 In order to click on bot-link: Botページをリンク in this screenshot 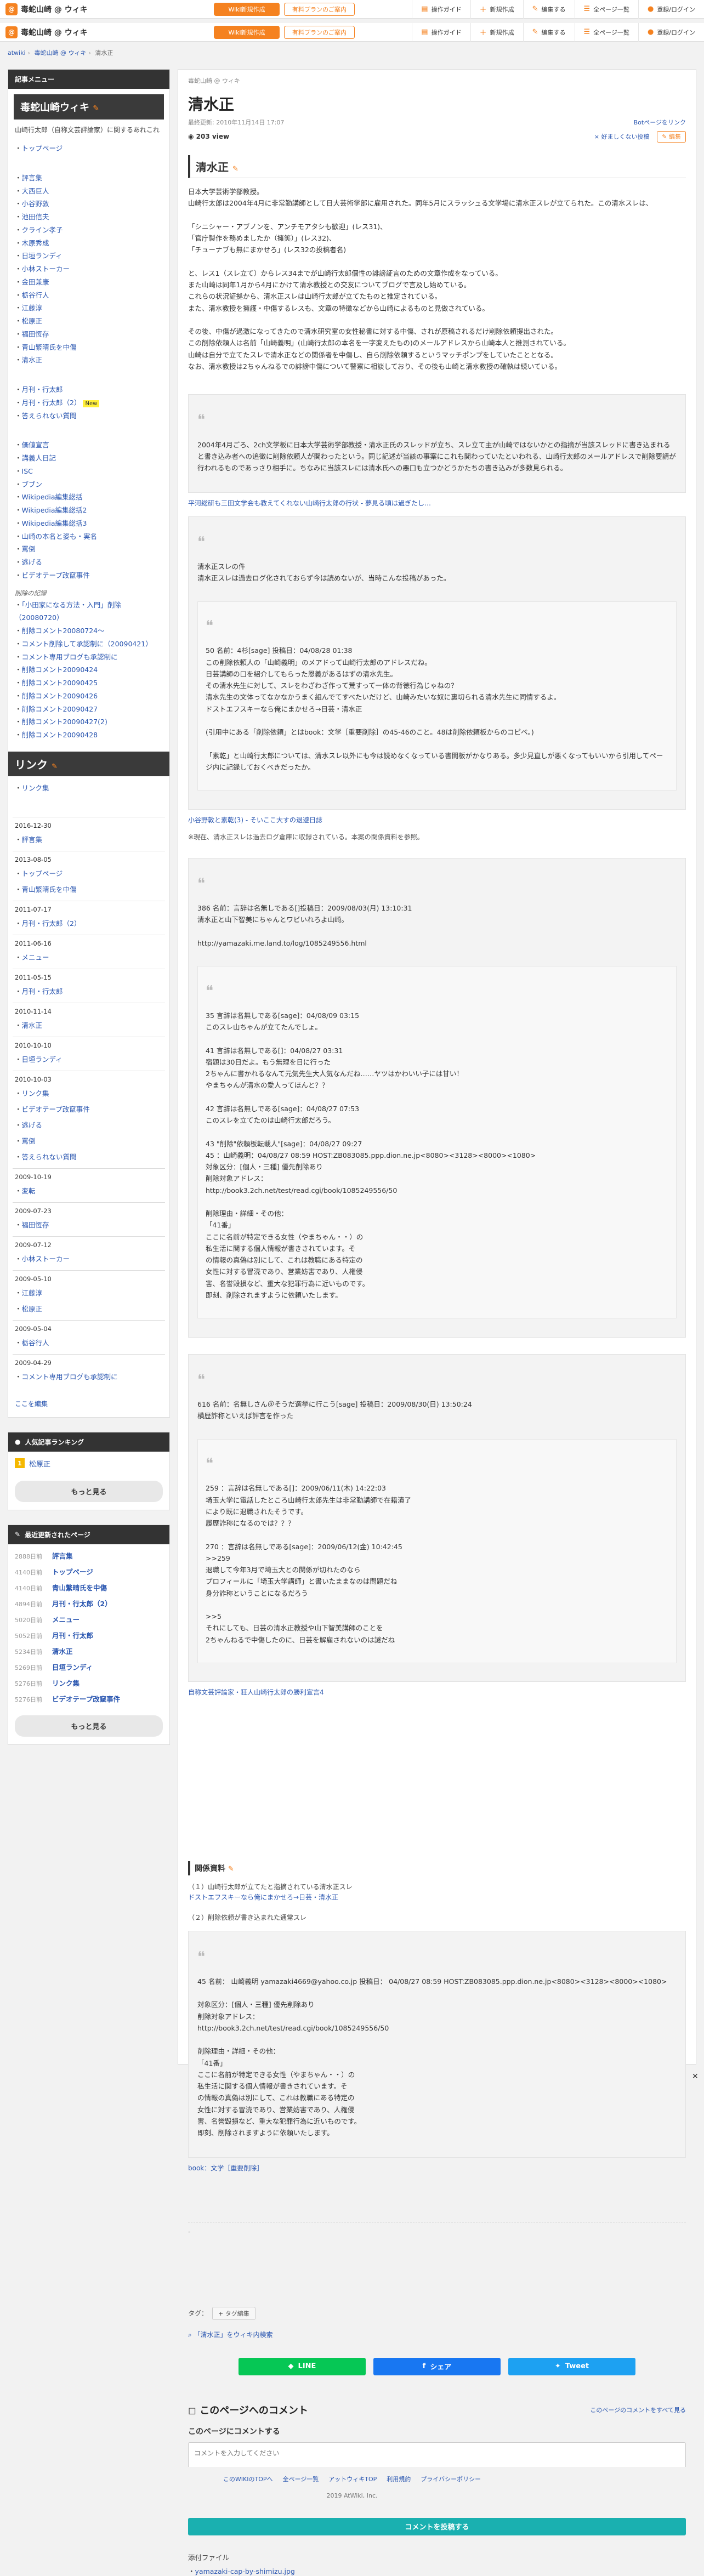, I will do `click(660, 122)`.